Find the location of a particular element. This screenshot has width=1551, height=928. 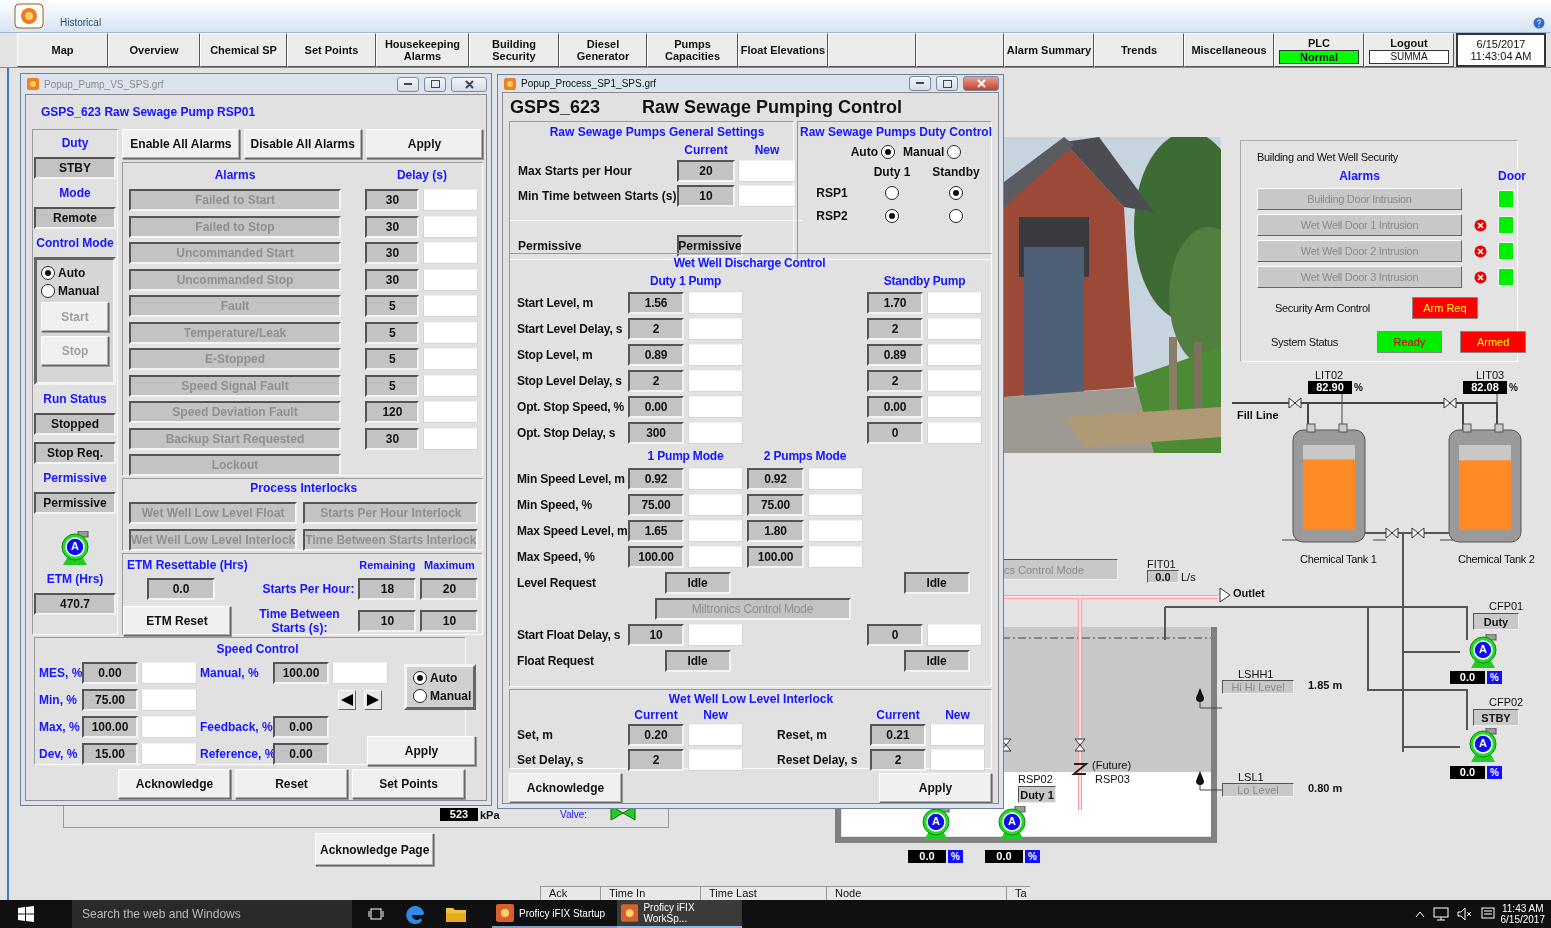

arm-request-button: Arm Req is located at coordinates (1444, 308).